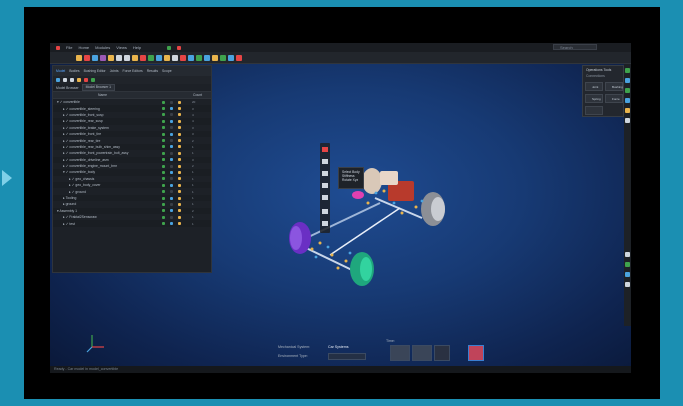  What do you see at coordinates (594, 98) in the screenshot?
I see `spring-tool-button: Spring` at bounding box center [594, 98].